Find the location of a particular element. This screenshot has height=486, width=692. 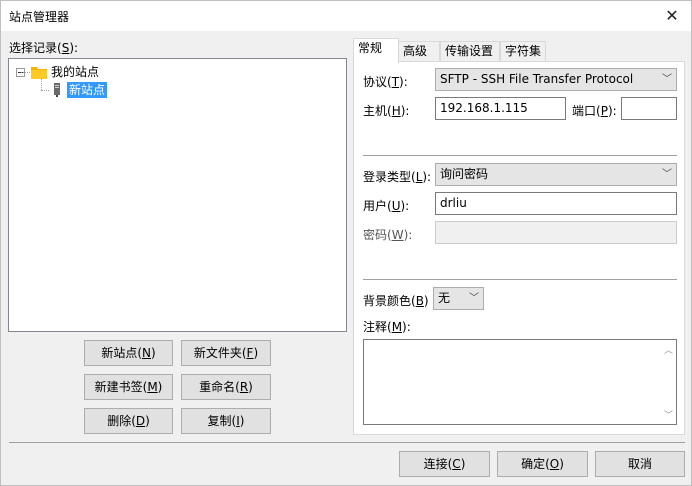

new-folder-button: 新文件夹(F) is located at coordinates (226, 353).